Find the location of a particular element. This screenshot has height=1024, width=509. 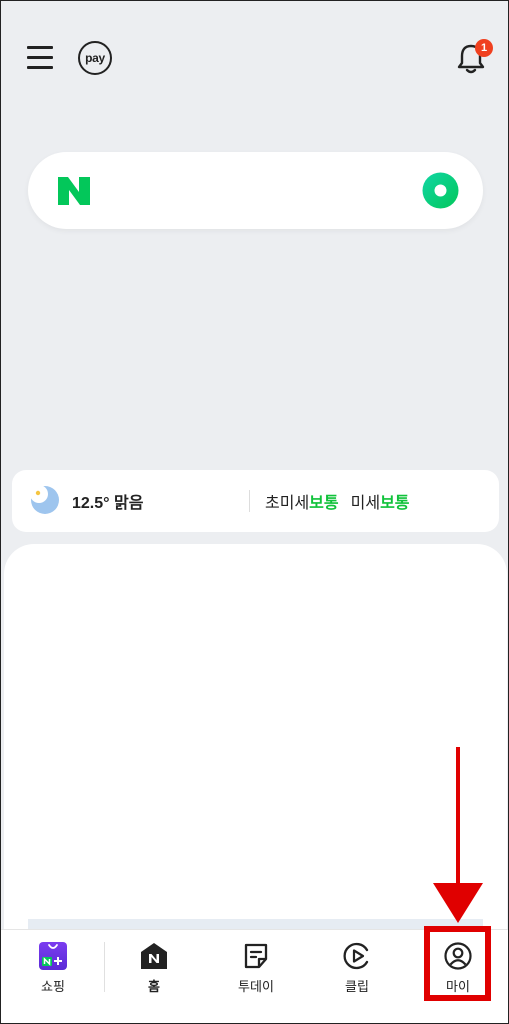

home-icon is located at coordinates (154, 956).